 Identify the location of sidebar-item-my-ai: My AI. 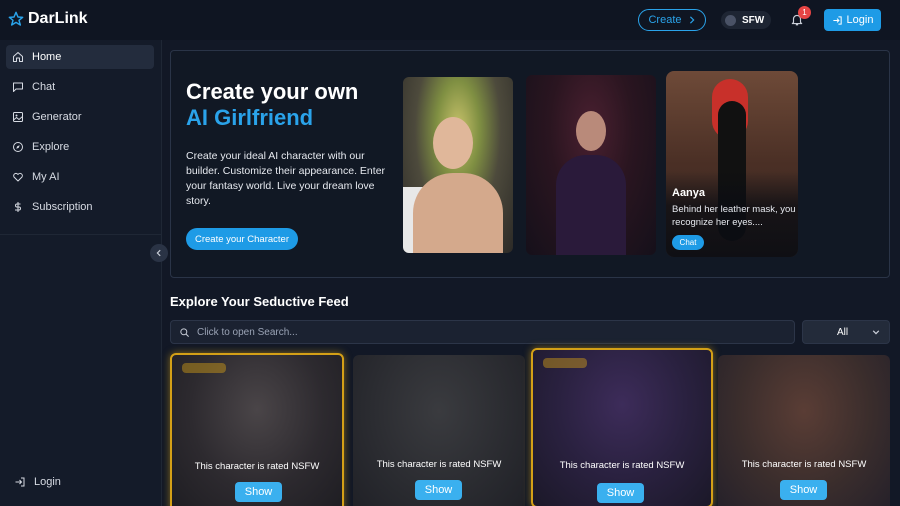
(80, 177).